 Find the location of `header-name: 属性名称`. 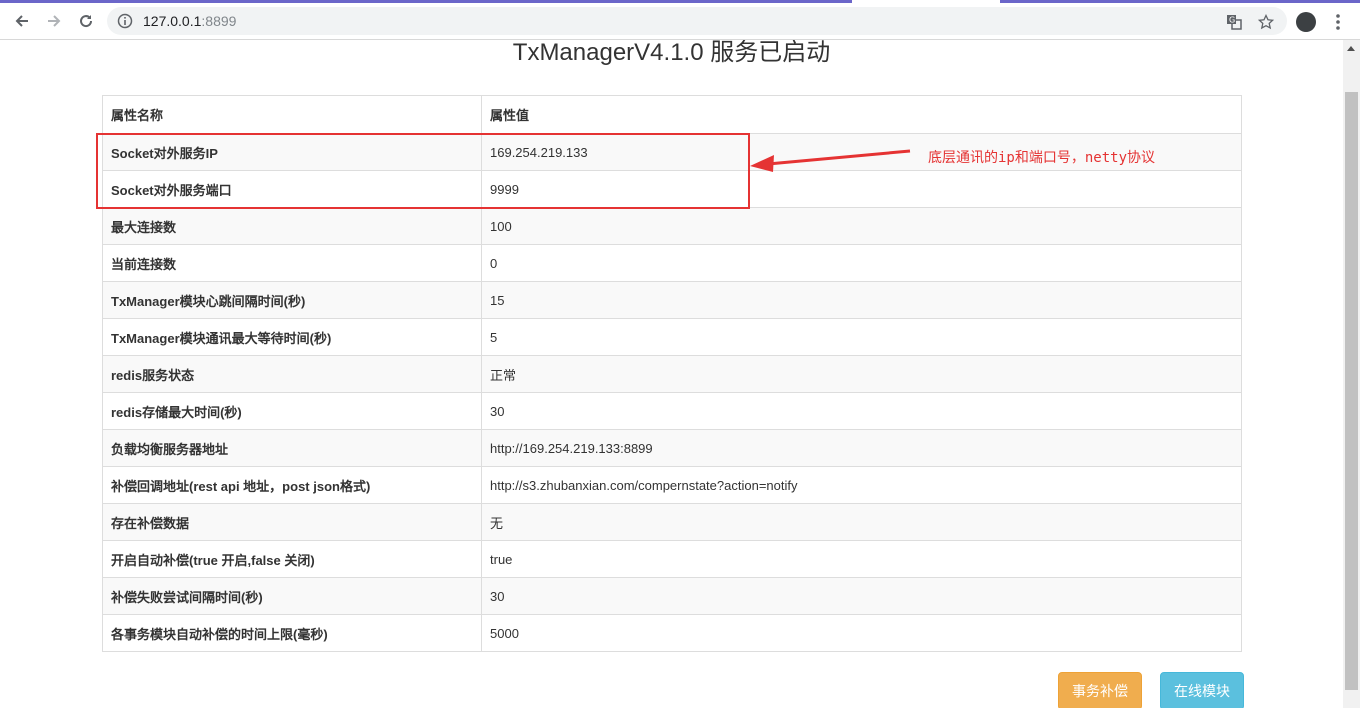

header-name: 属性名称 is located at coordinates (292, 114).